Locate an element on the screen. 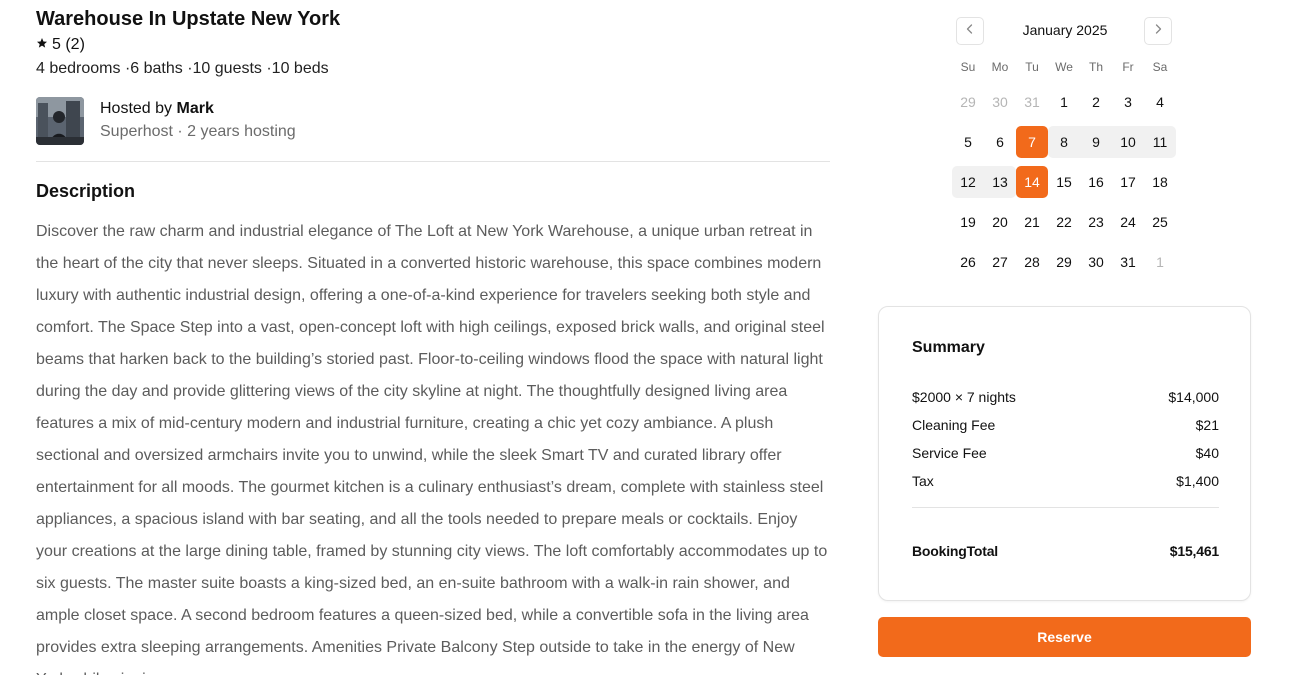 The width and height of the screenshot is (1297, 675). calendar-day: 5 is located at coordinates (968, 142).